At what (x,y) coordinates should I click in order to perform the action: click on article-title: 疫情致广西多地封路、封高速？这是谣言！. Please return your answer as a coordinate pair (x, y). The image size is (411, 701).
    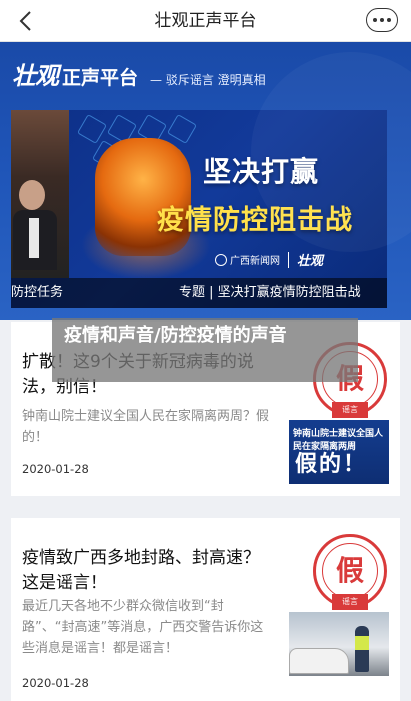
    Looking at the image, I should click on (141, 570).